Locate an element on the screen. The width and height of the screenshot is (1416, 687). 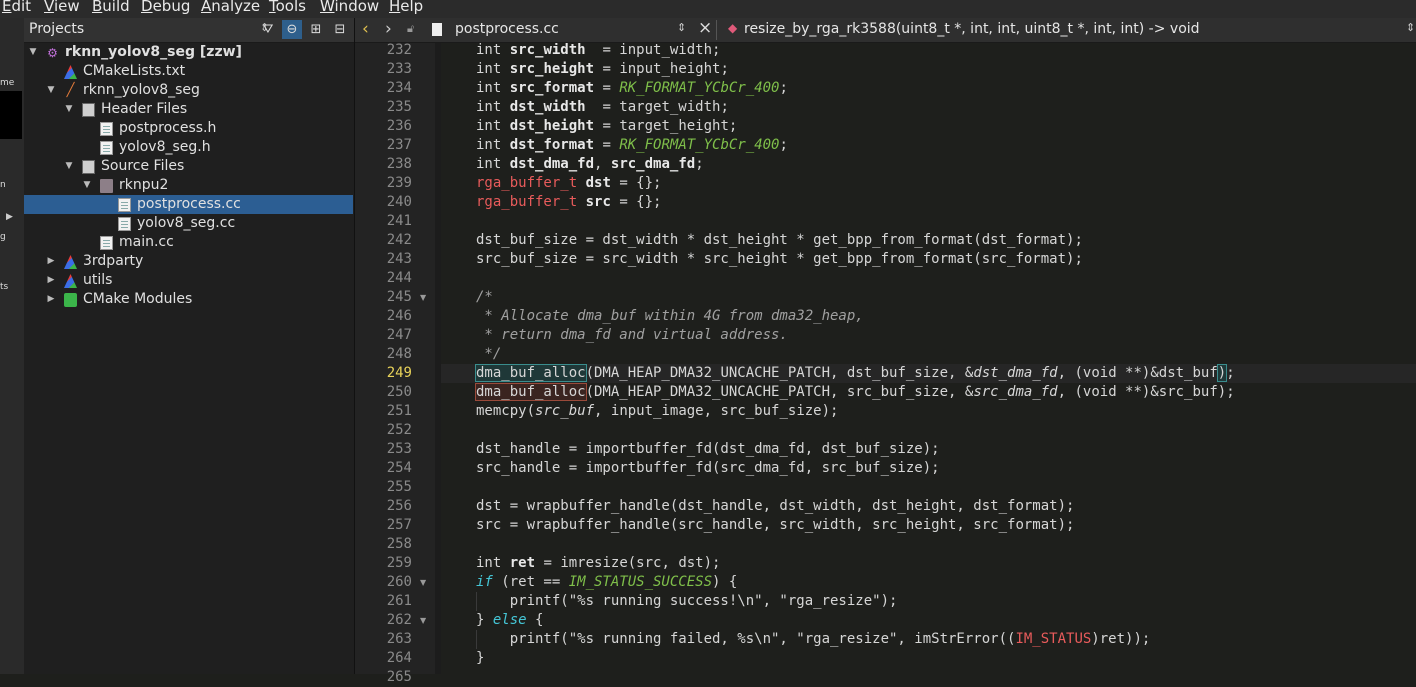
menu-edit: Edit is located at coordinates (16, 7).